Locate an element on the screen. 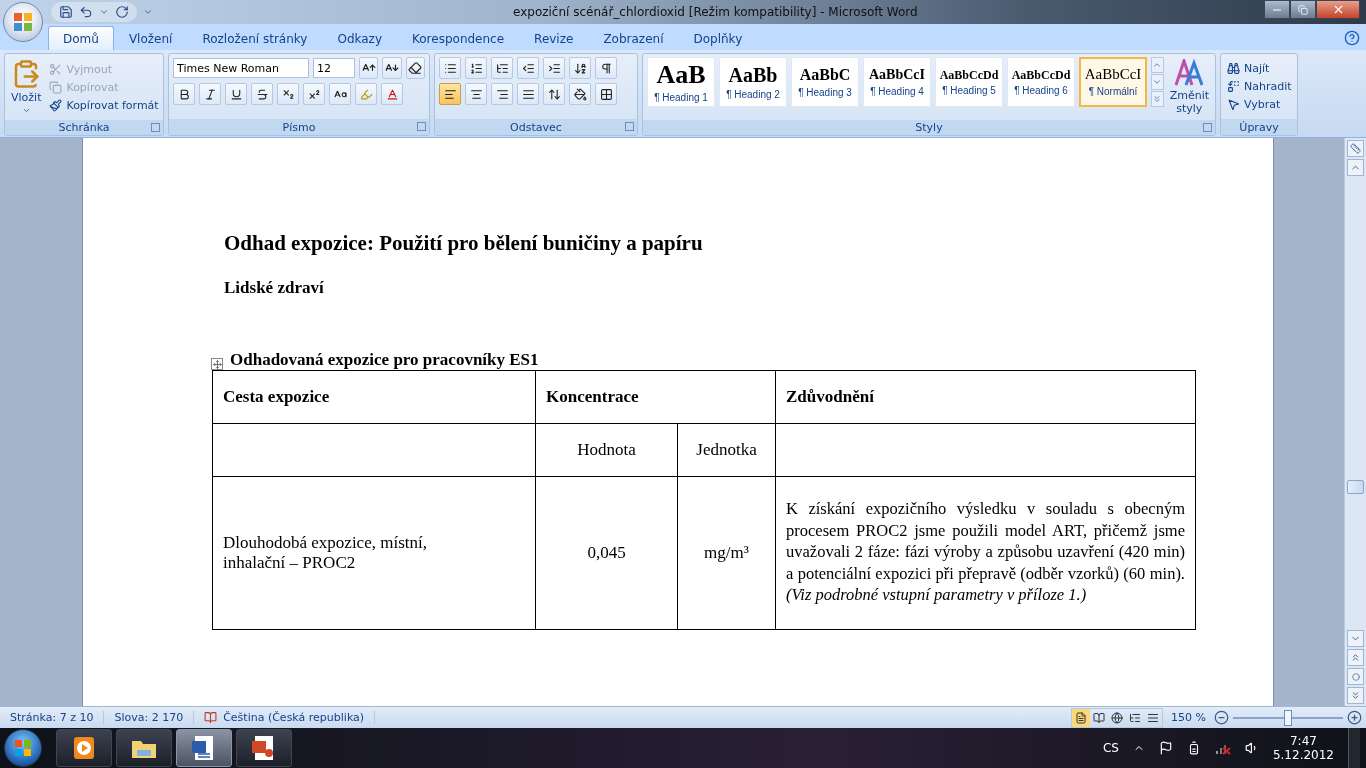 This screenshot has height=768, width=1366. font-color-button is located at coordinates (392, 94).